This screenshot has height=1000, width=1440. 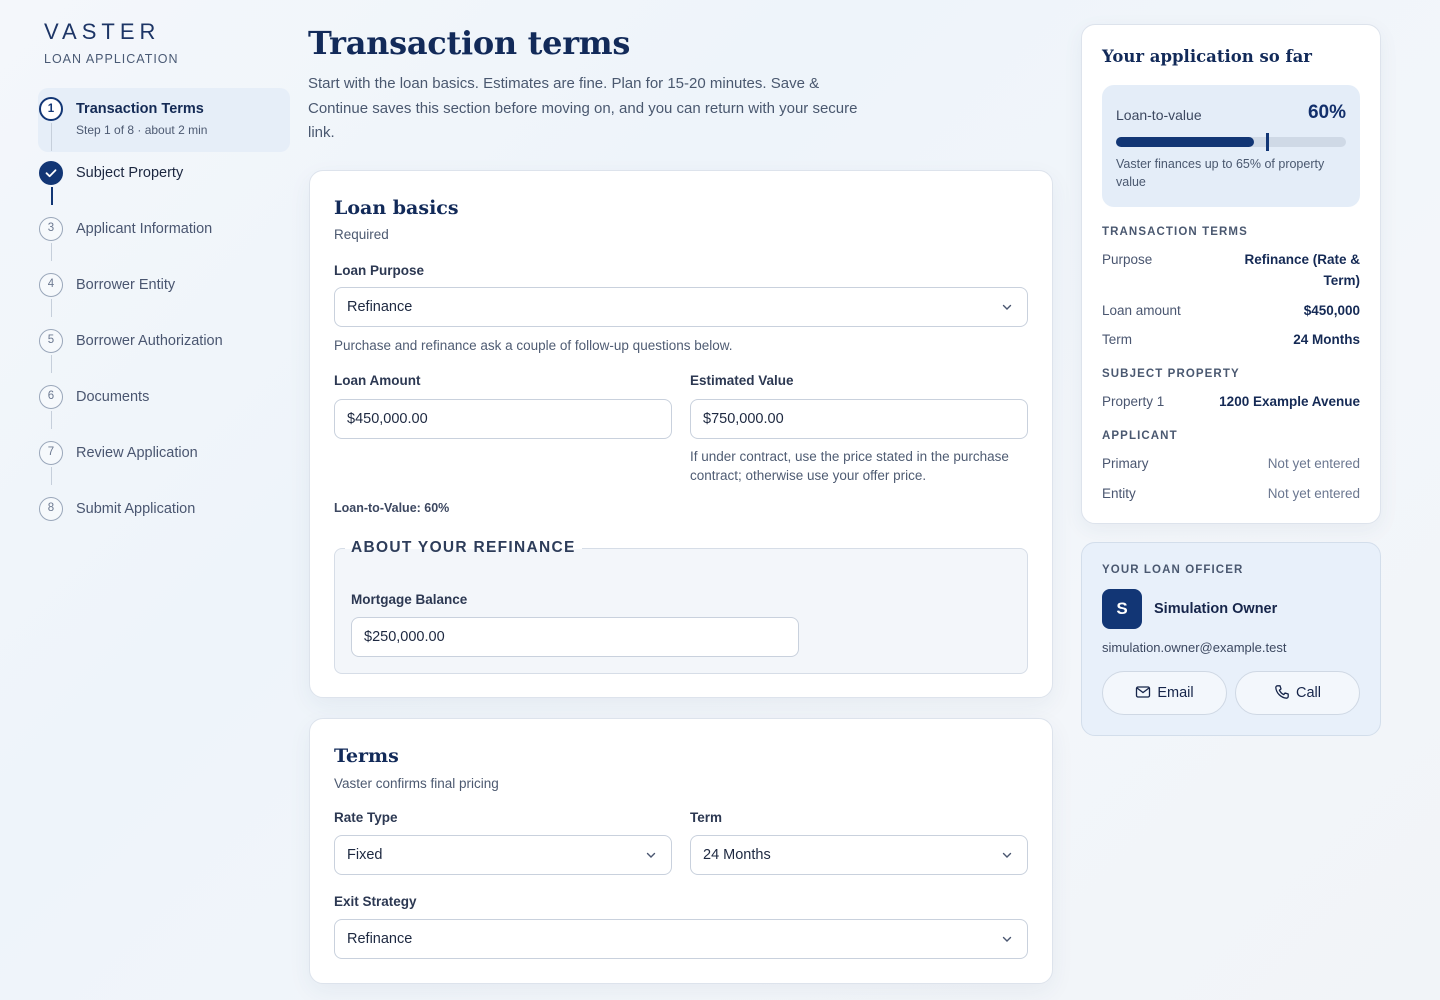 I want to click on loan-purpose-value: Refinance, so click(x=380, y=307).